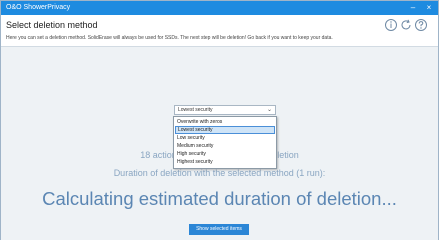 Image resolution: width=439 pixels, height=240 pixels. Describe the element at coordinates (52, 25) in the screenshot. I see `page-title: Select deletion method` at that location.